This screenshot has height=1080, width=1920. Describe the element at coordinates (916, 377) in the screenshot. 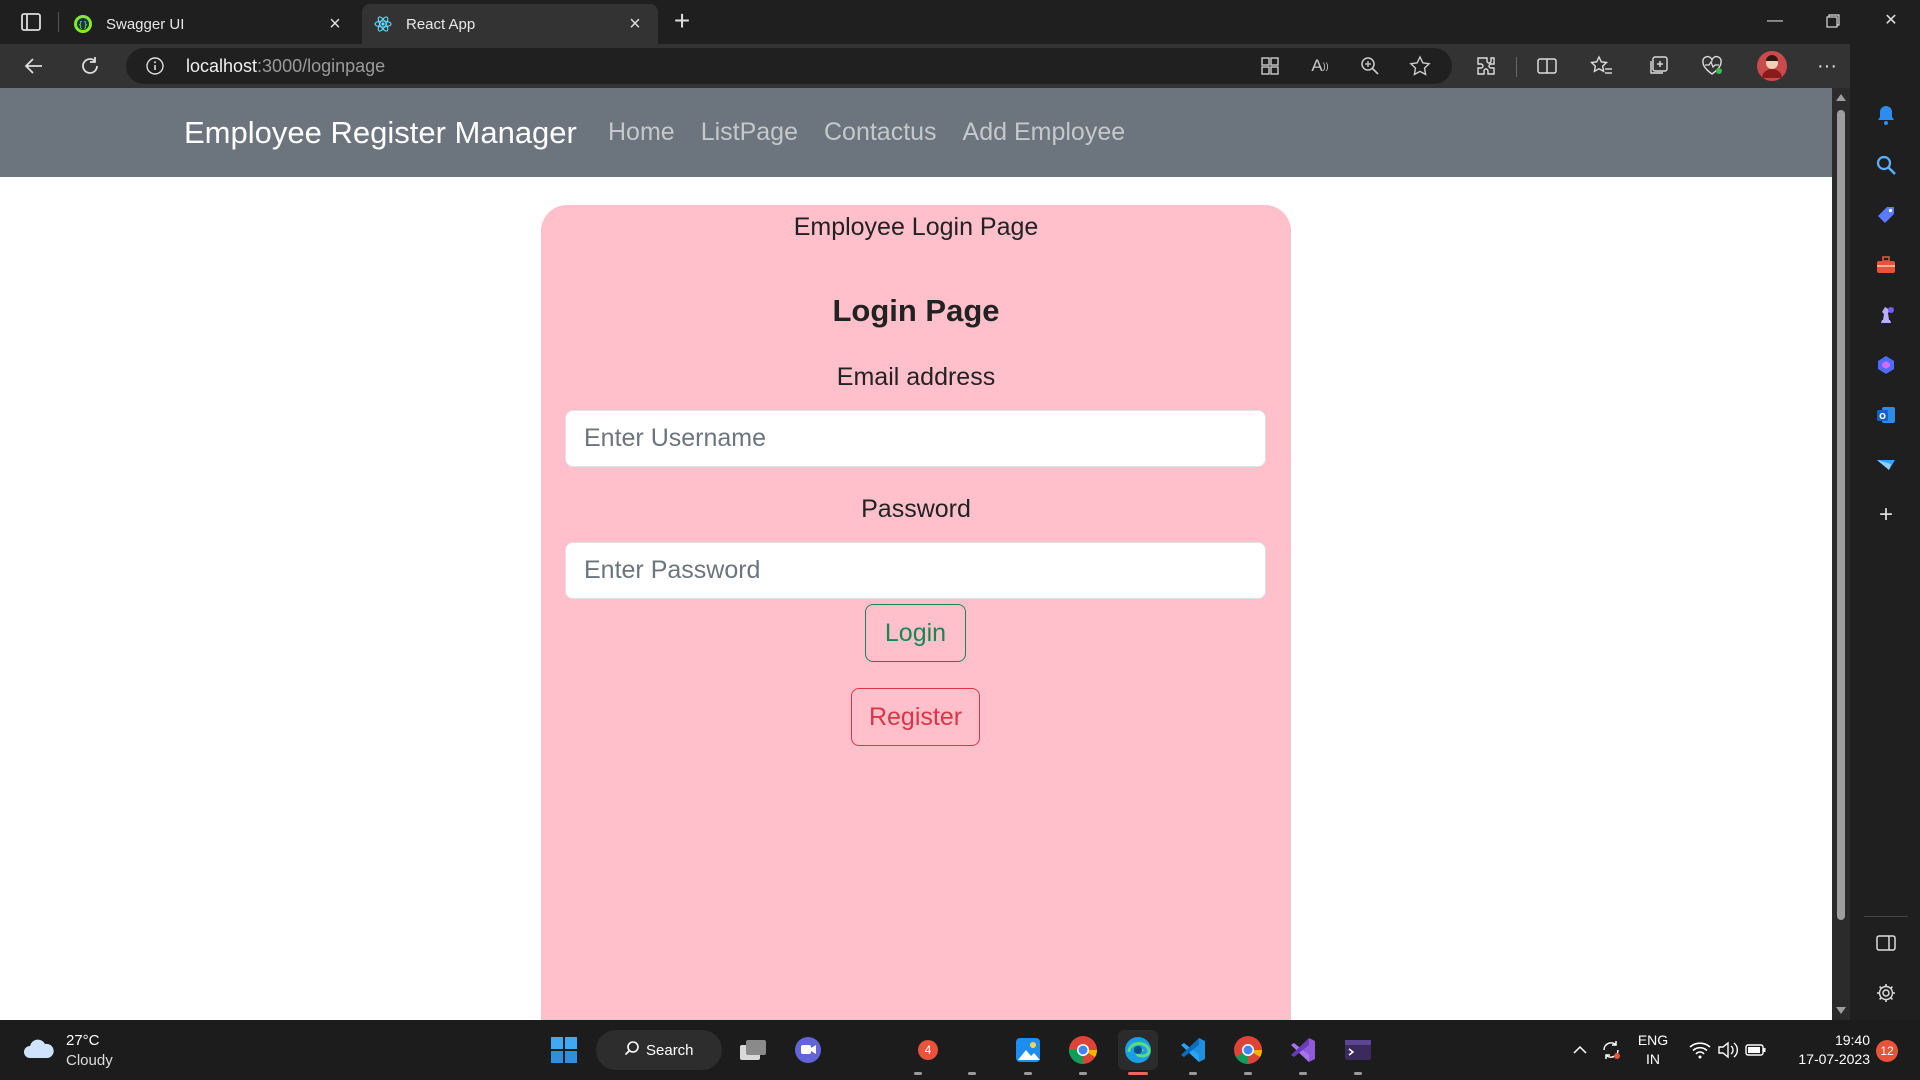

I see `email-label: Email address` at that location.